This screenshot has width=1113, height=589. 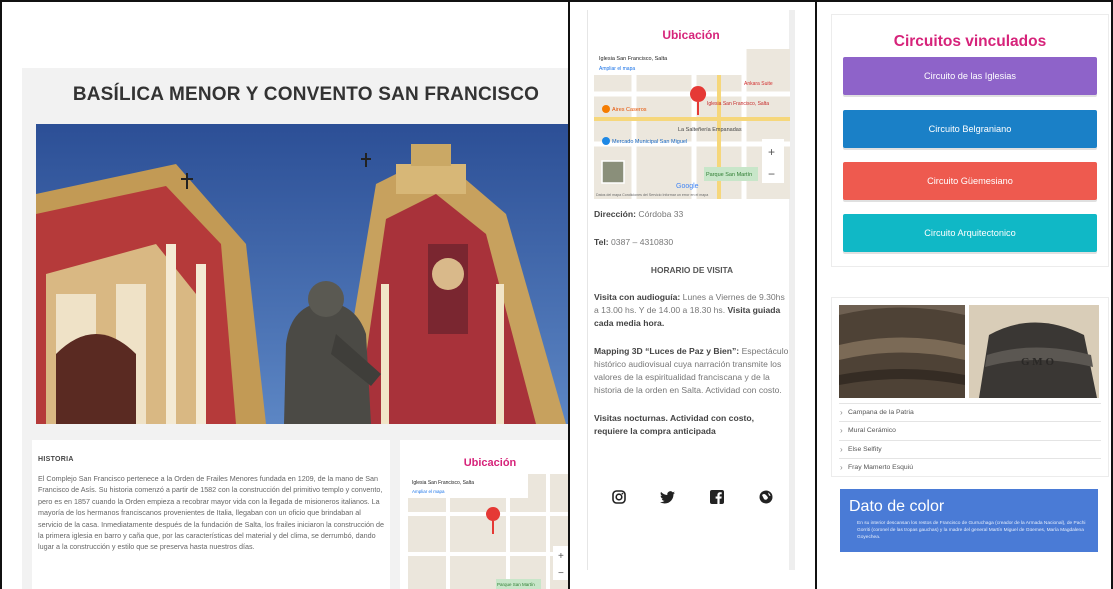 What do you see at coordinates (897, 506) in the screenshot?
I see `dato-title: Dato de color` at bounding box center [897, 506].